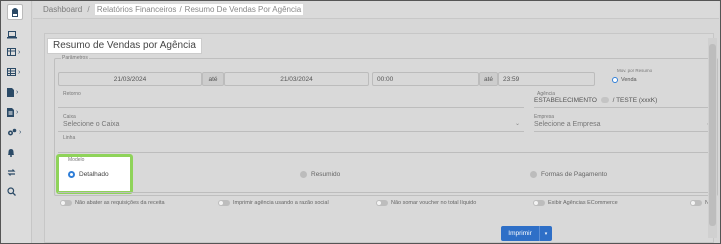 This screenshot has width=721, height=244. I want to click on caixa-field-line, so click(291, 131).